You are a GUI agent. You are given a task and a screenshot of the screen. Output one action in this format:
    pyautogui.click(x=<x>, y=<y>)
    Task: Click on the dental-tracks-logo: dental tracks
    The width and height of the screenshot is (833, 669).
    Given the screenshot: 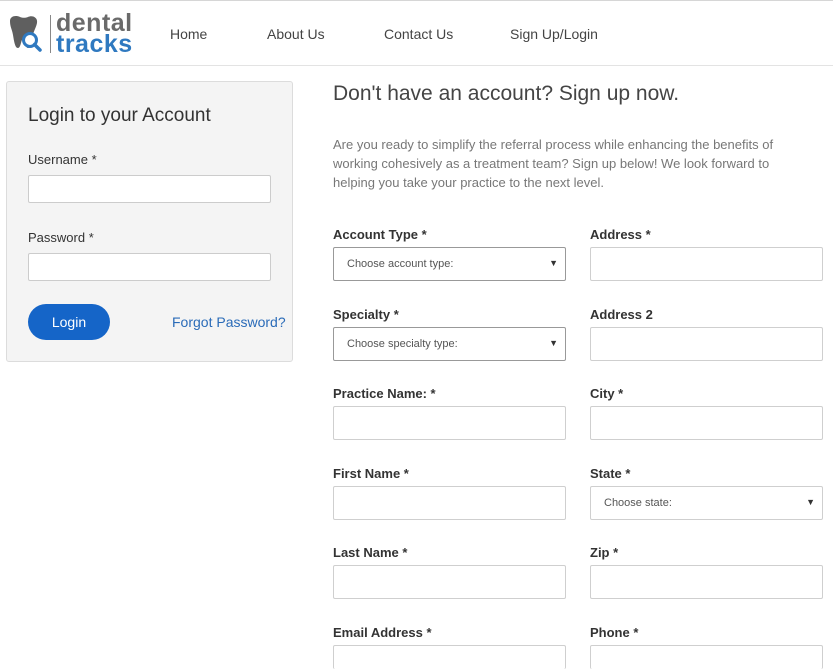 What is the action you would take?
    pyautogui.click(x=69, y=33)
    